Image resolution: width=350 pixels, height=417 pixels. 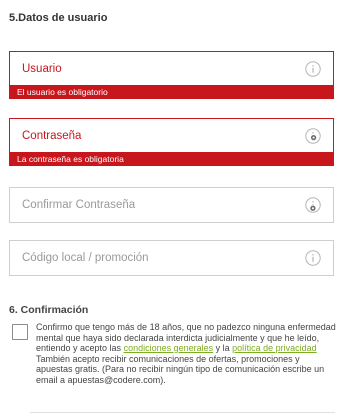 I want to click on user-data-section-title: 5.Datos de usuario, so click(x=58, y=18).